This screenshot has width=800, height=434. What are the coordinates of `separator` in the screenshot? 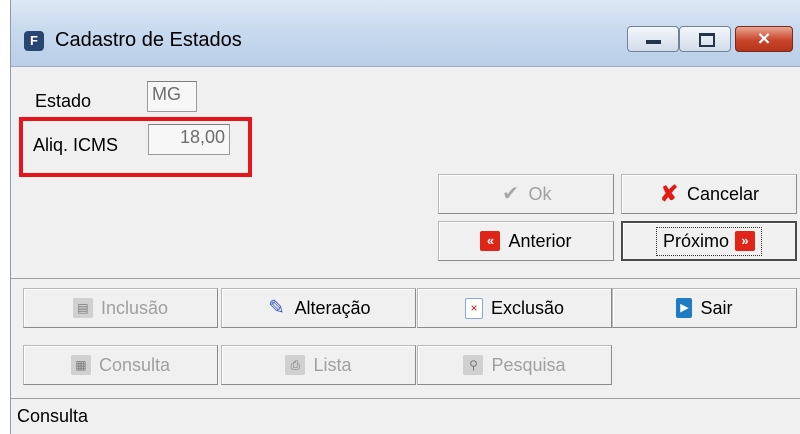 It's located at (405, 278).